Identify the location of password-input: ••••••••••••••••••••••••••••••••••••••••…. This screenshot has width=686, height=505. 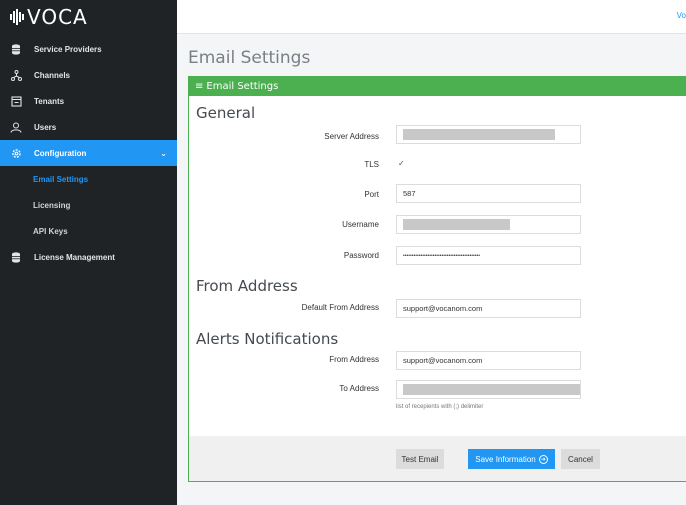
(488, 255).